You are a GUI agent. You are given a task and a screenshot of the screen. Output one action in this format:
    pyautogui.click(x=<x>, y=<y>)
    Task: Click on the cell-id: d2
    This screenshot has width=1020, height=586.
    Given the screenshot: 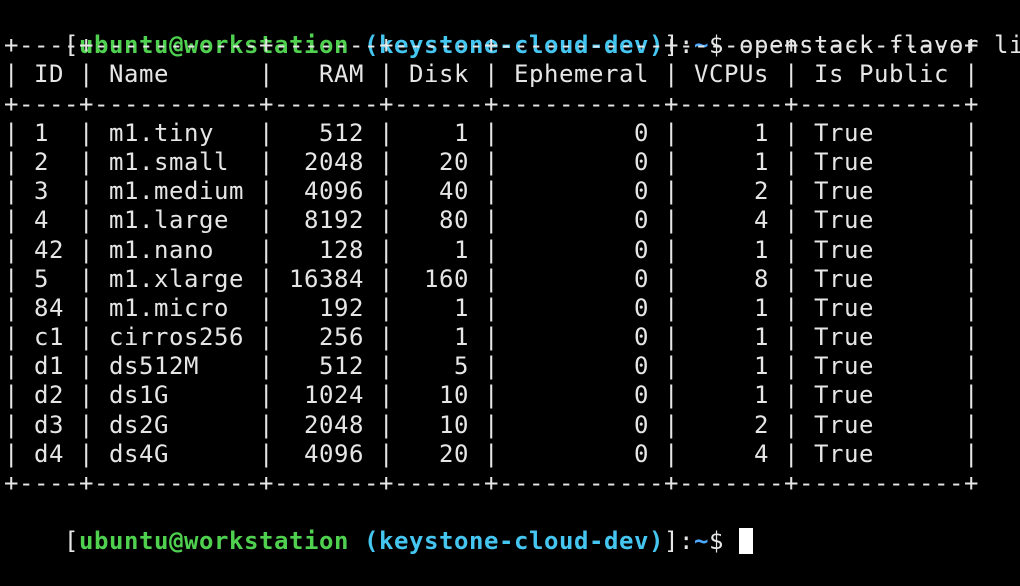 What is the action you would take?
    pyautogui.click(x=49, y=395)
    